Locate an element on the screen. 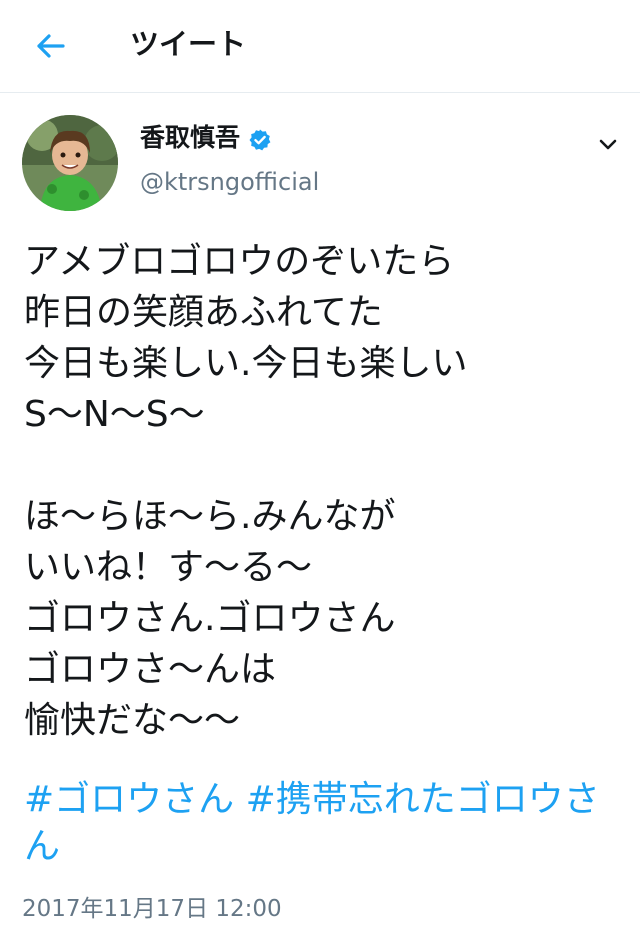 Image resolution: width=640 pixels, height=939 pixels. tweet-line: アメブロゴロウのぞいたら is located at coordinates (239, 261).